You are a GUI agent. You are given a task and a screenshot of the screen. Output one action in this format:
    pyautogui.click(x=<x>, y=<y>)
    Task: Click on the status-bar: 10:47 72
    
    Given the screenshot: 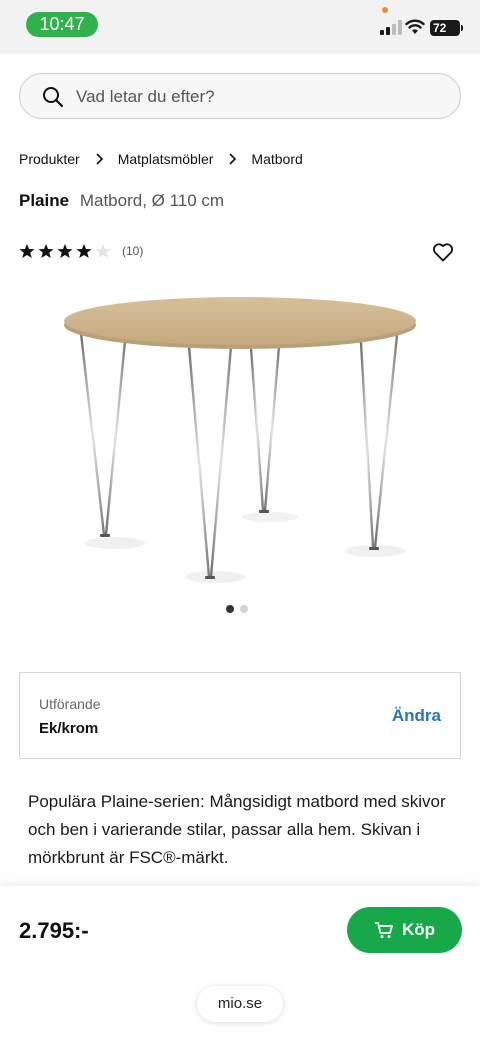 What is the action you would take?
    pyautogui.click(x=240, y=27)
    